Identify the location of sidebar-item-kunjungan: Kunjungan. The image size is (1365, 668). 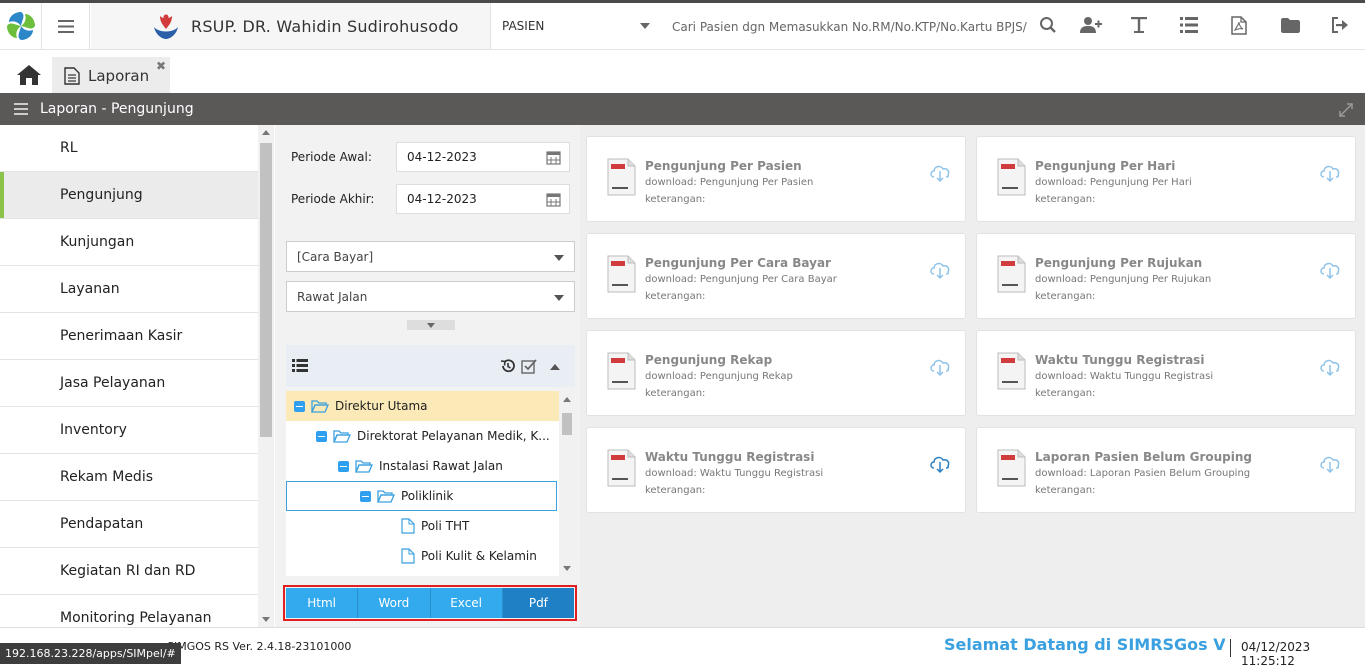
(129, 242).